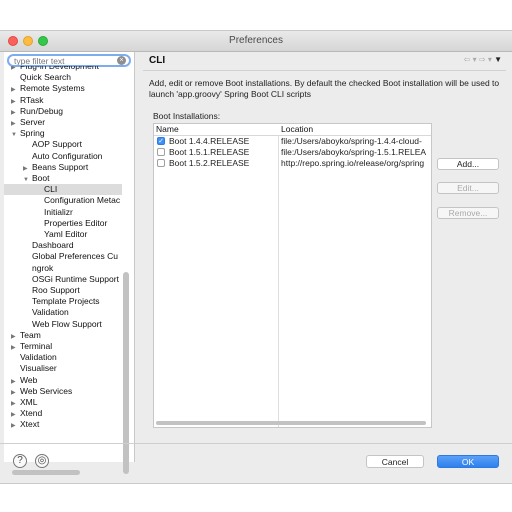  I want to click on column-divider, so click(278, 281).